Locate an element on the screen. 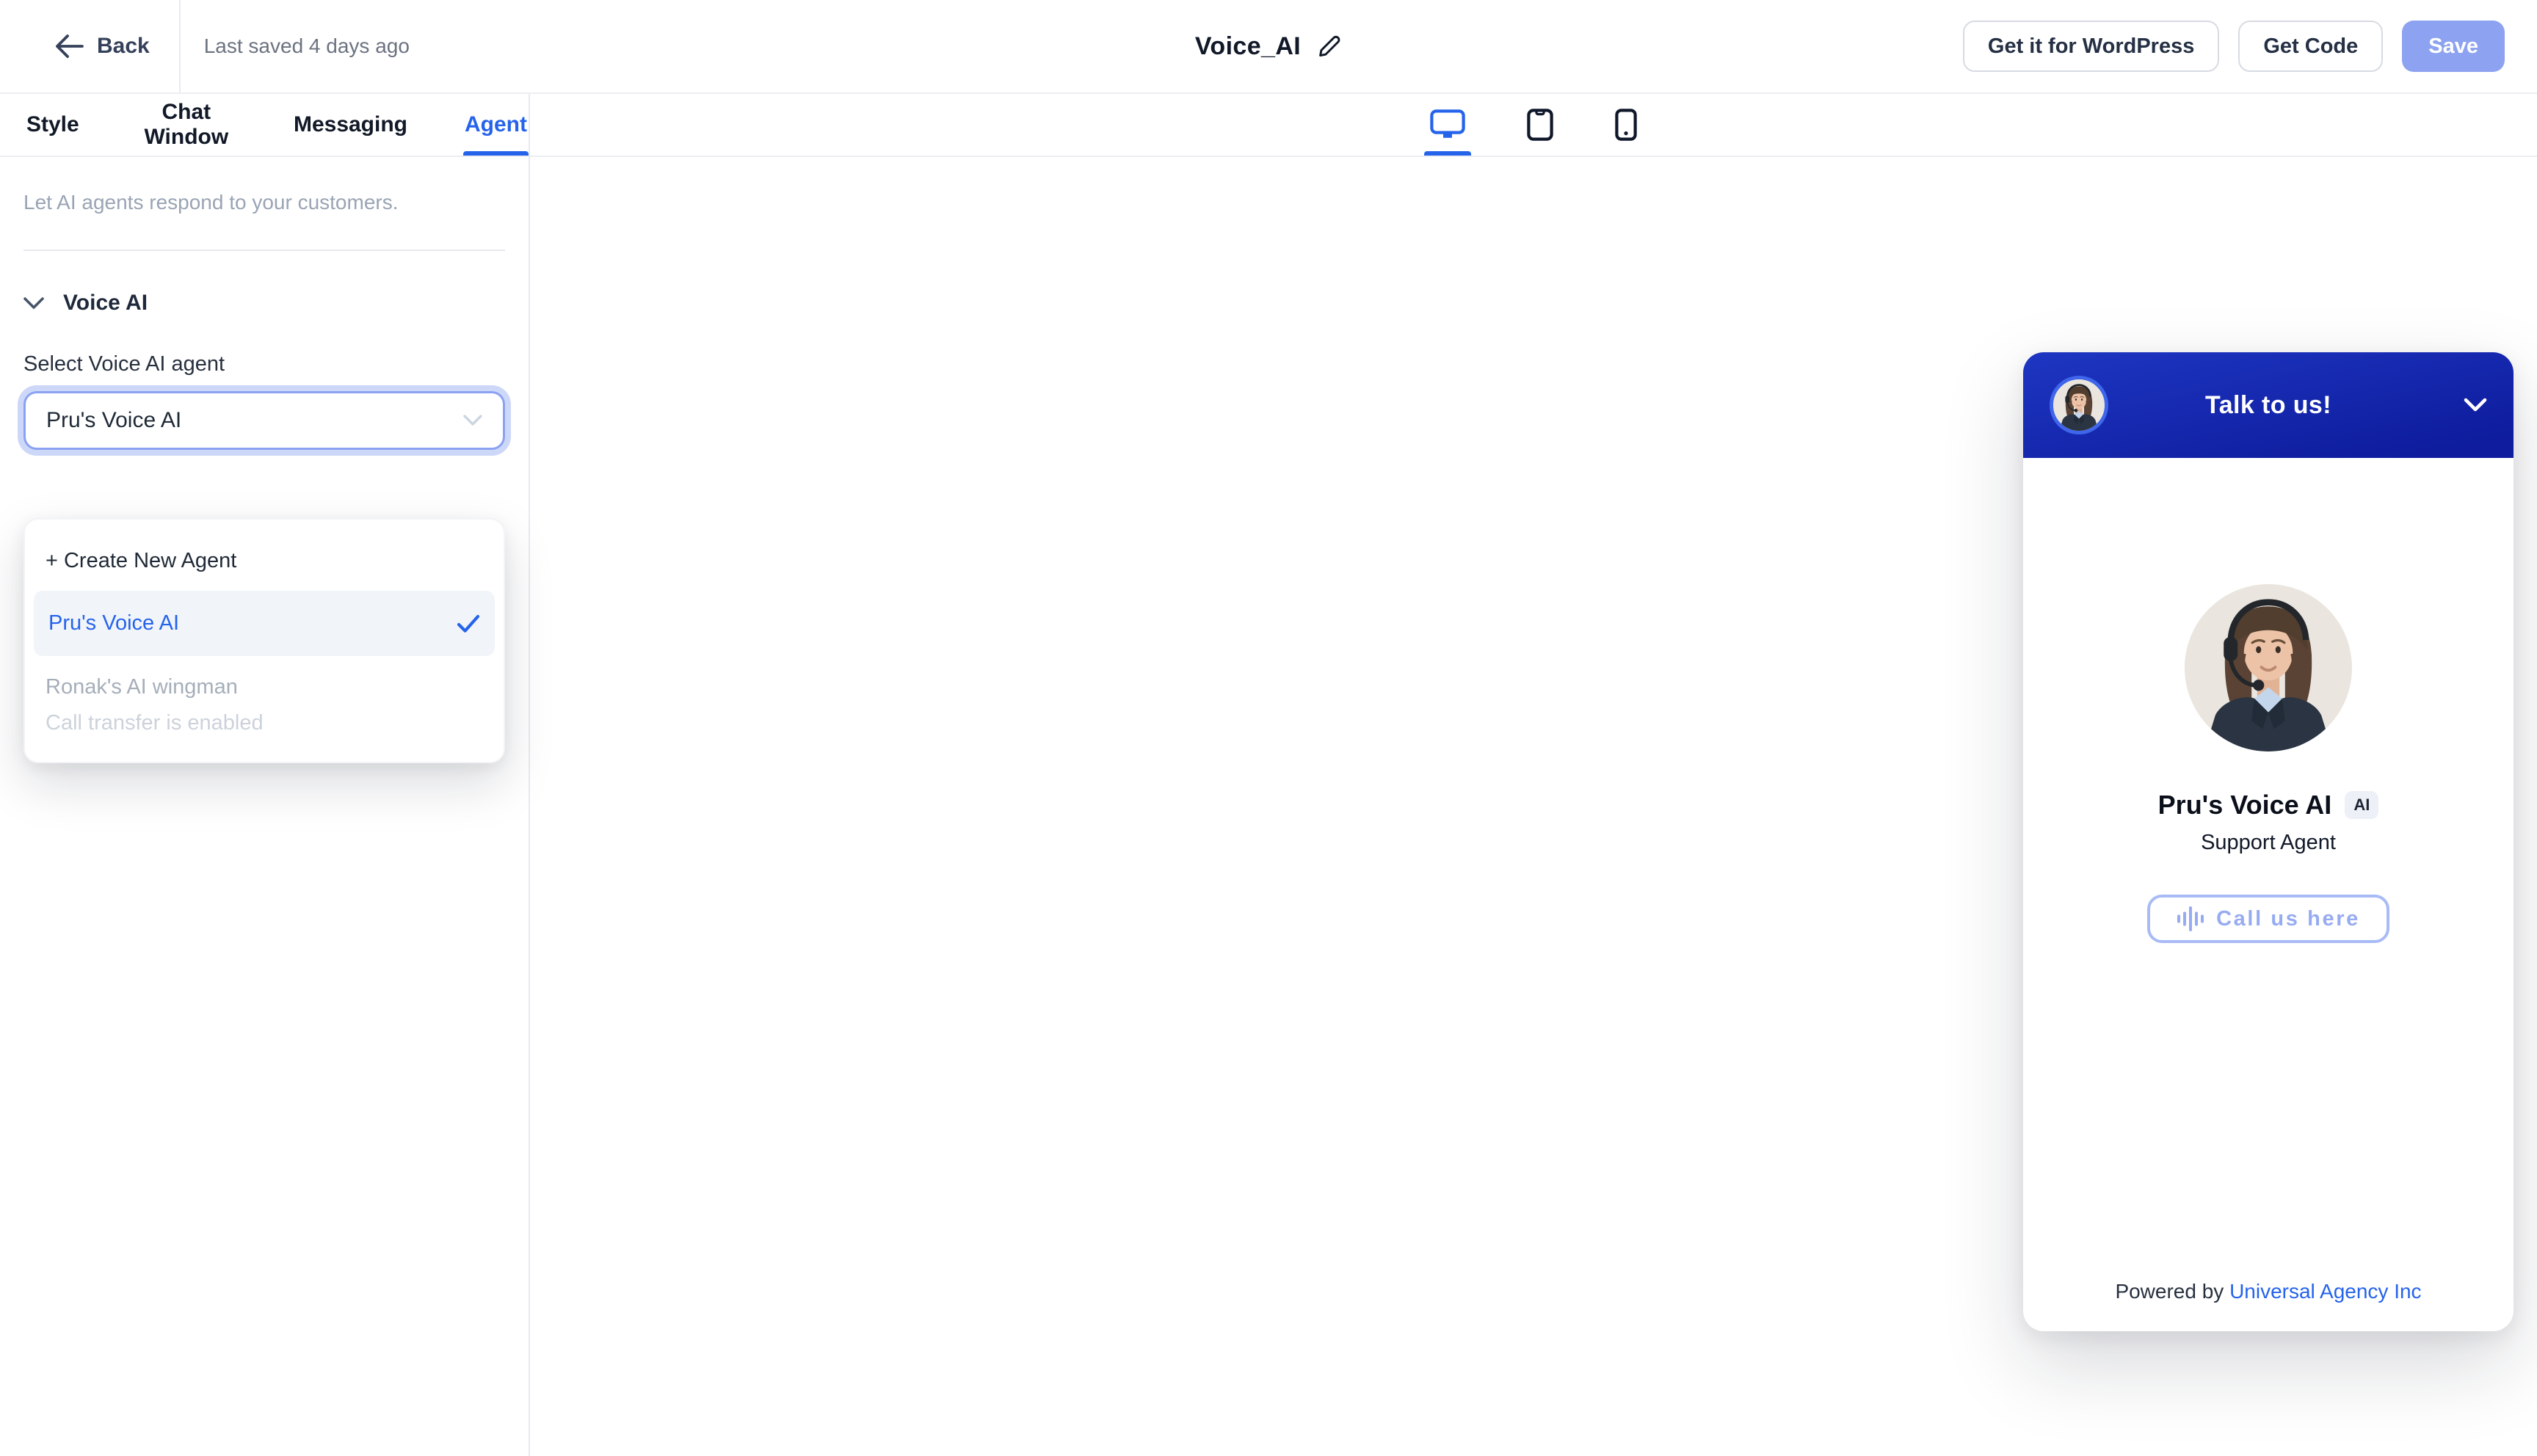  voice-agent-select: Pru's Voice AI is located at coordinates (264, 421).